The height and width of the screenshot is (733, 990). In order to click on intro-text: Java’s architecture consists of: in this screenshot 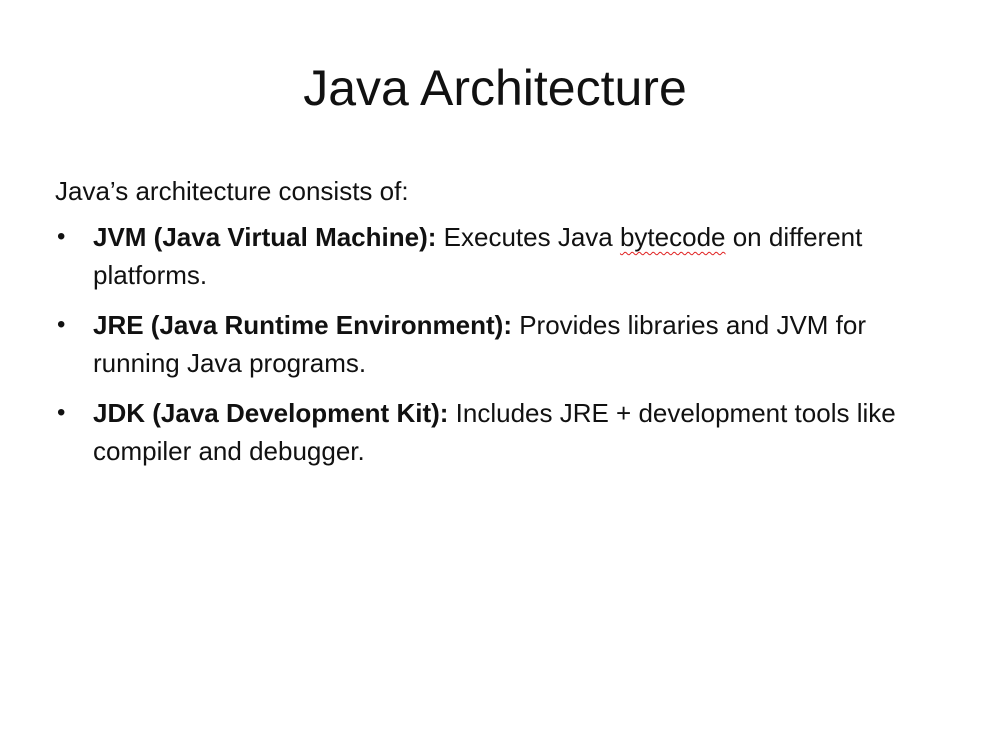, I will do `click(232, 191)`.